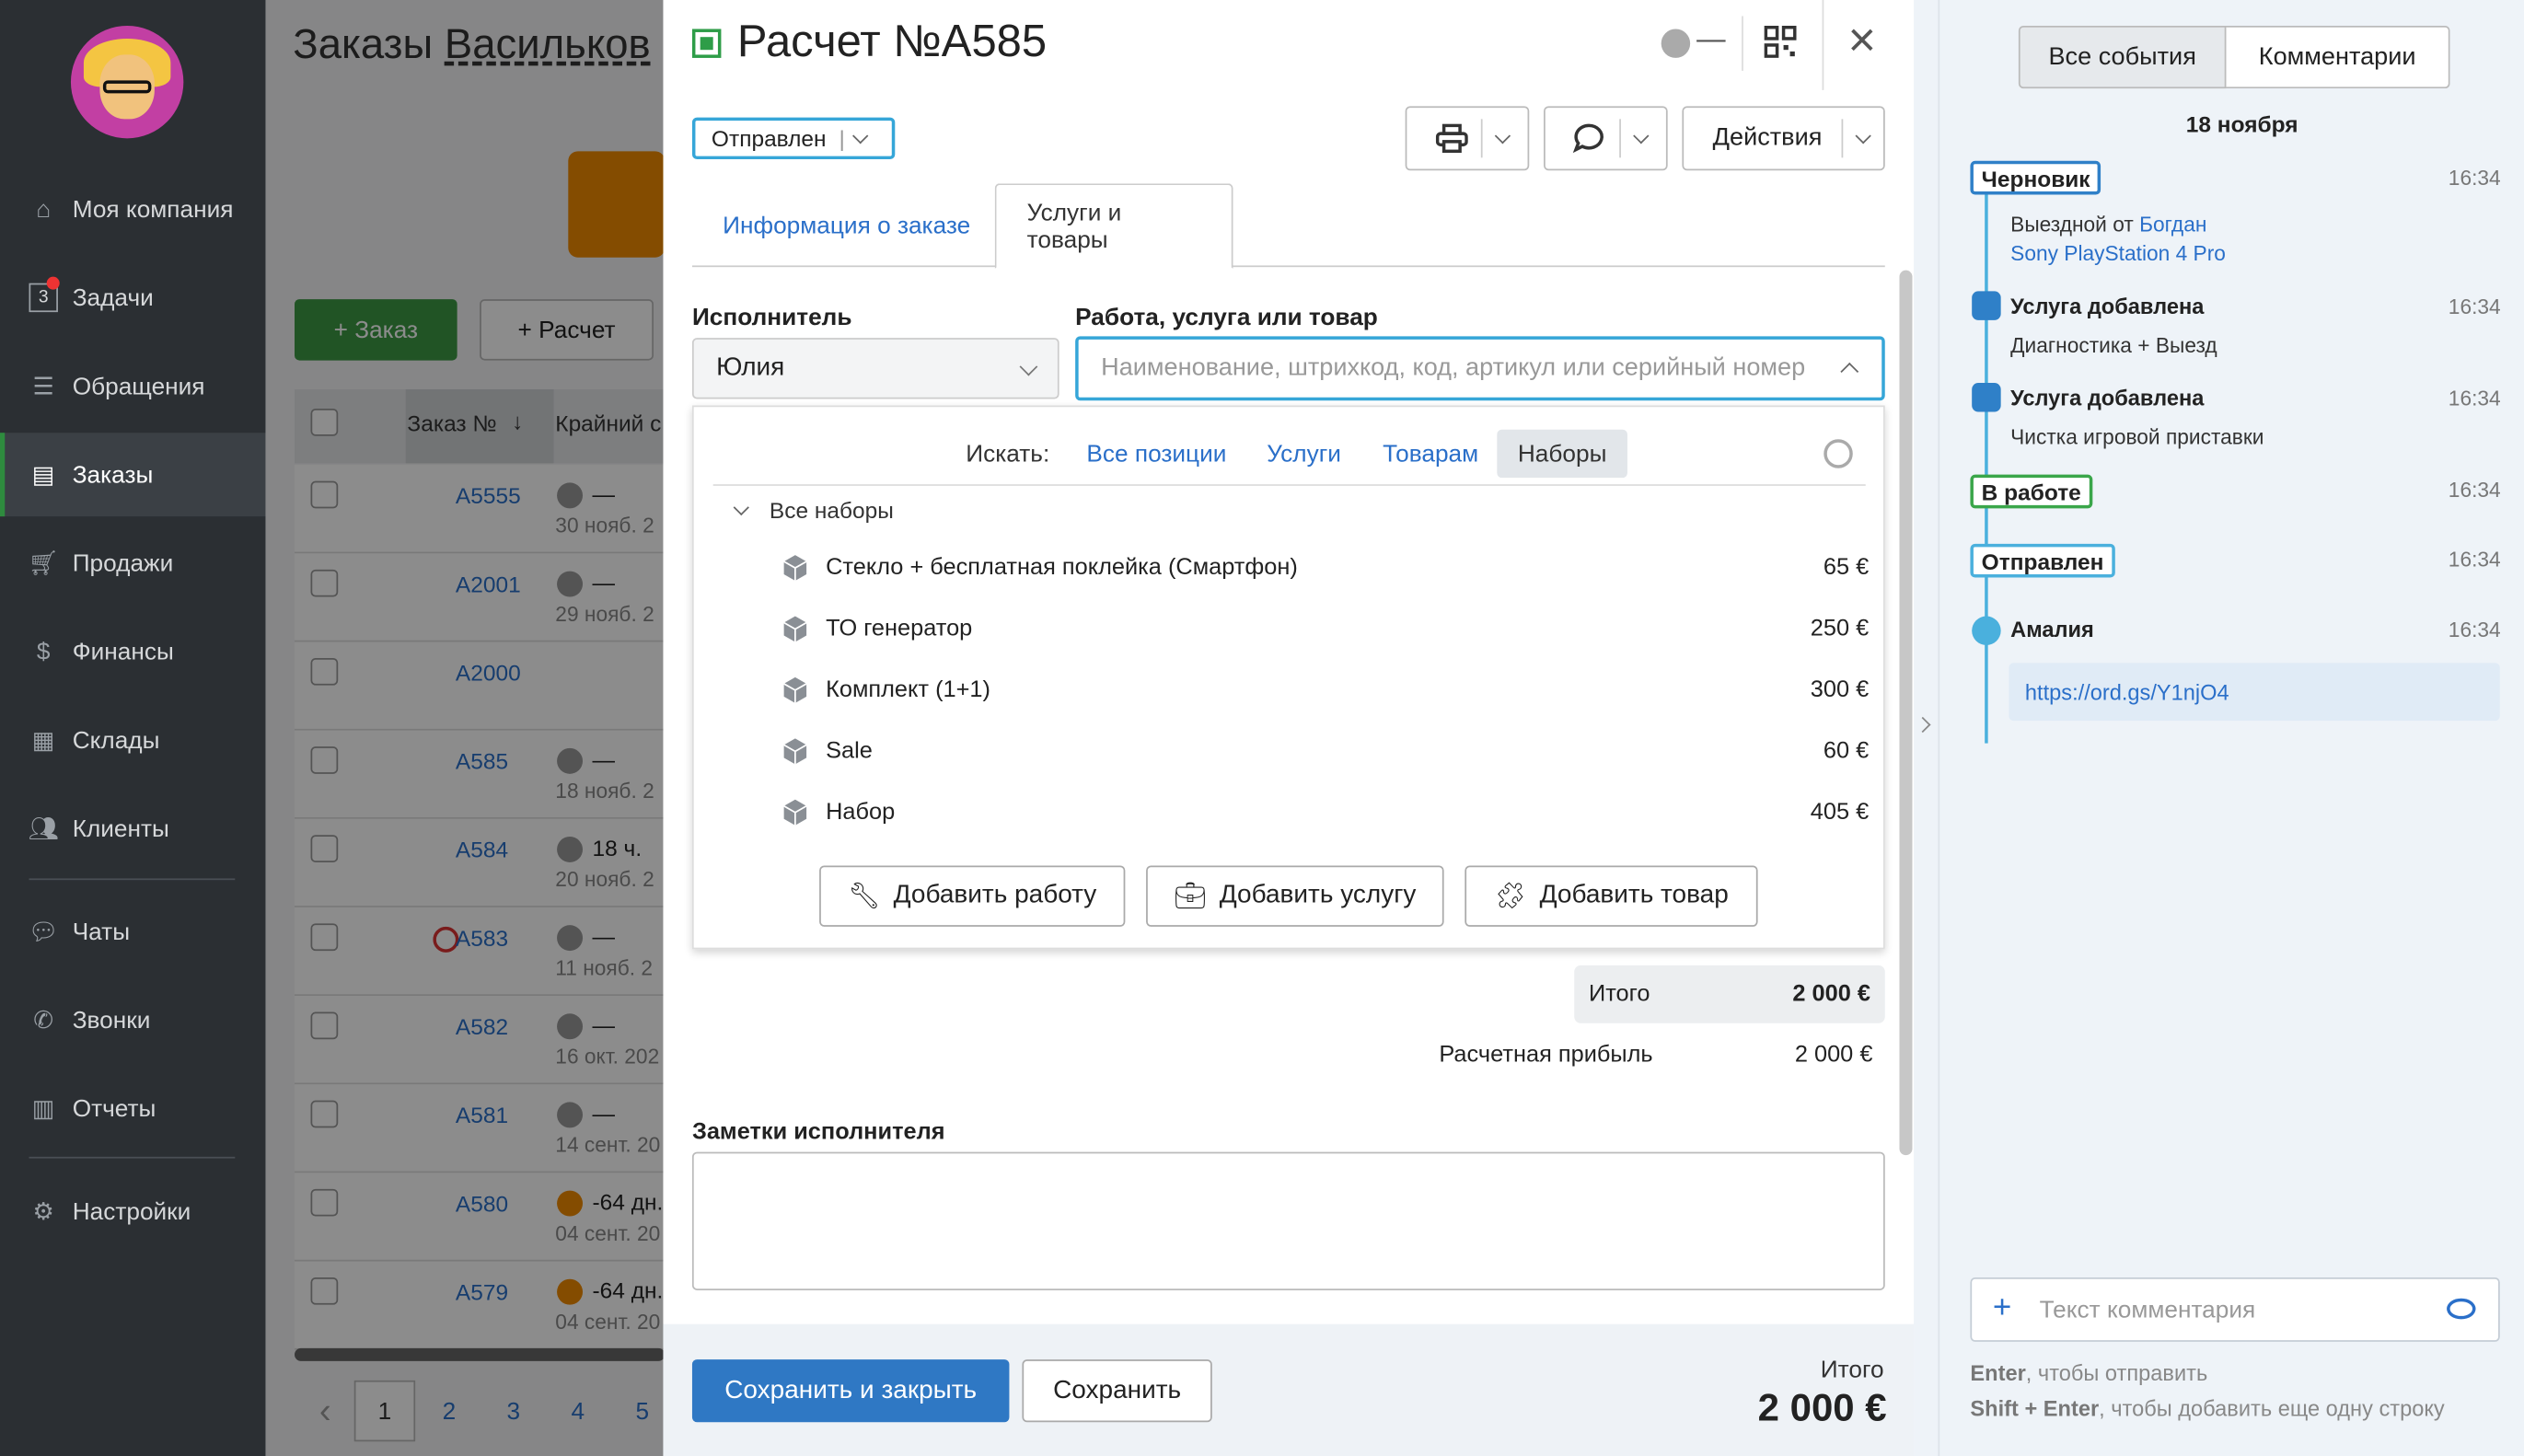 The image size is (2524, 1456). What do you see at coordinates (43, 563) in the screenshot?
I see `cart-icon: 🛒︎` at bounding box center [43, 563].